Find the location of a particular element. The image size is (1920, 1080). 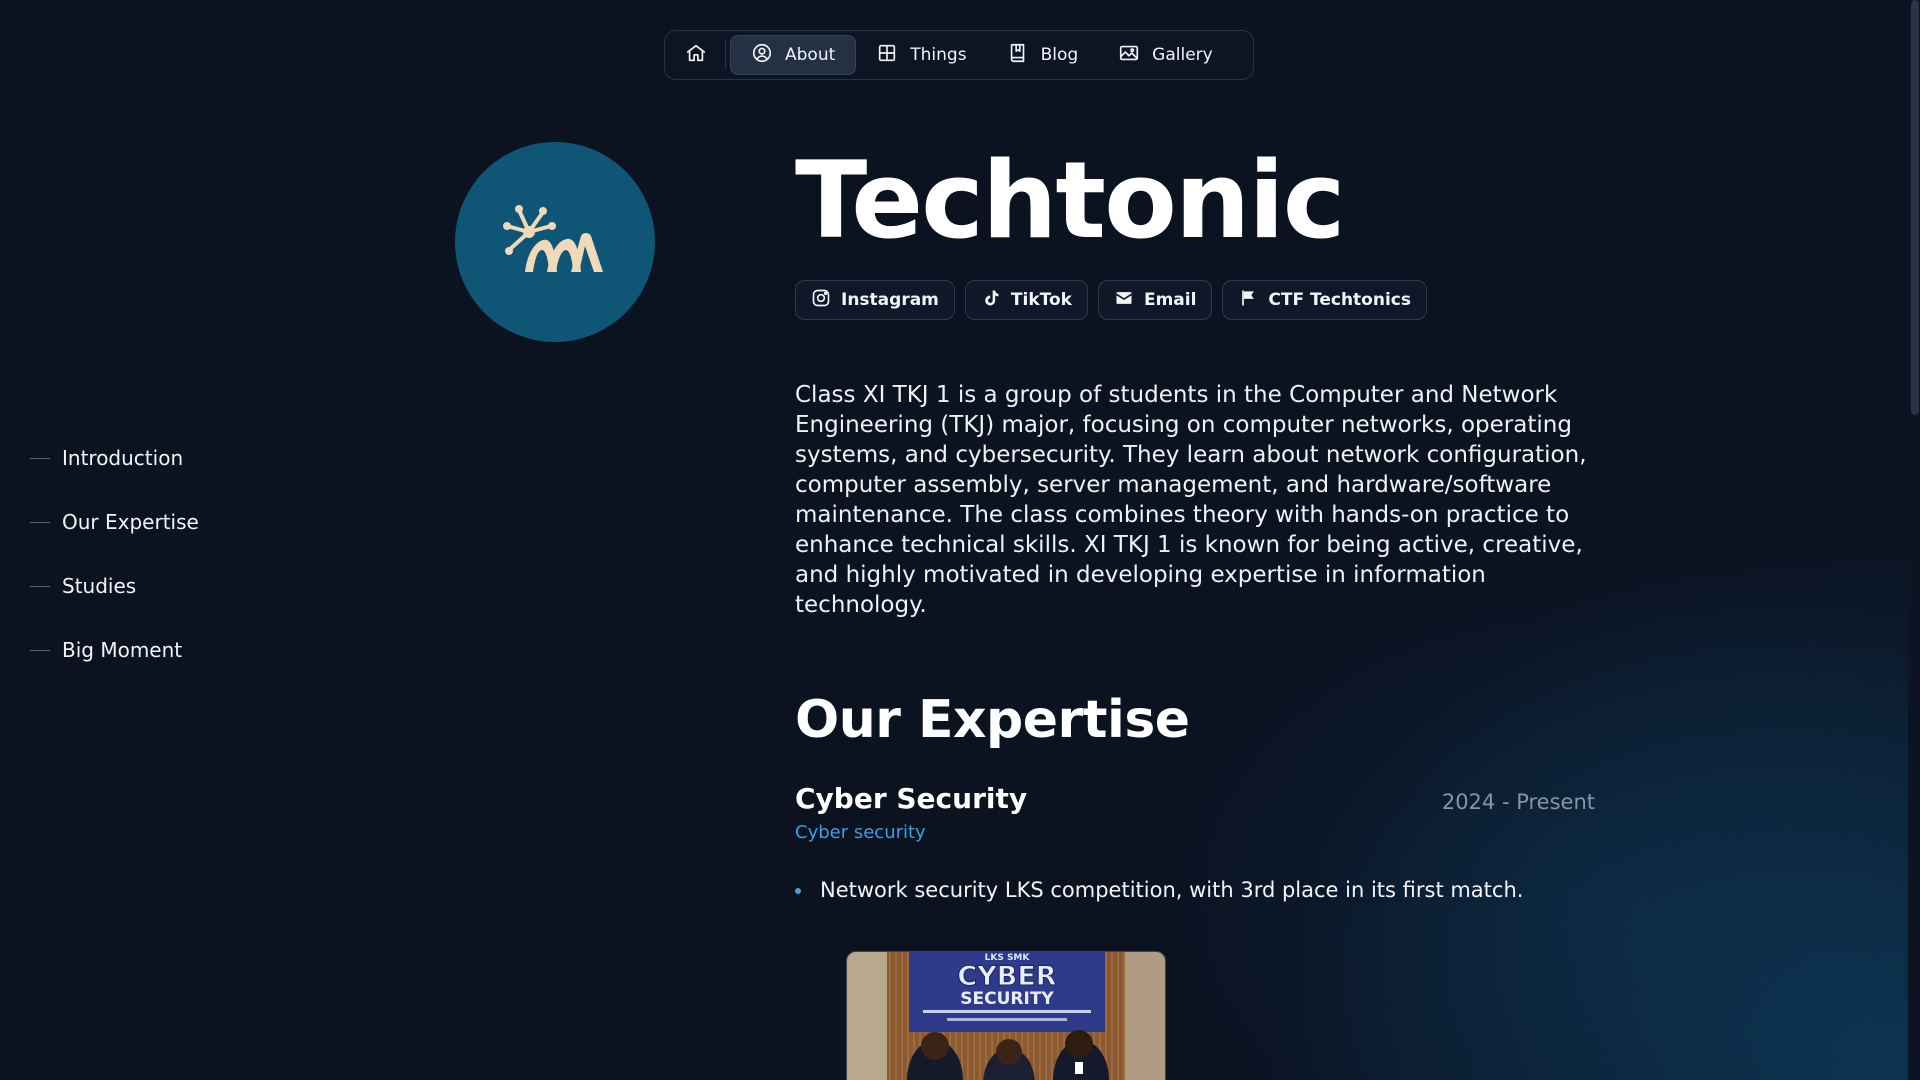

email-link: Email is located at coordinates (1155, 300).